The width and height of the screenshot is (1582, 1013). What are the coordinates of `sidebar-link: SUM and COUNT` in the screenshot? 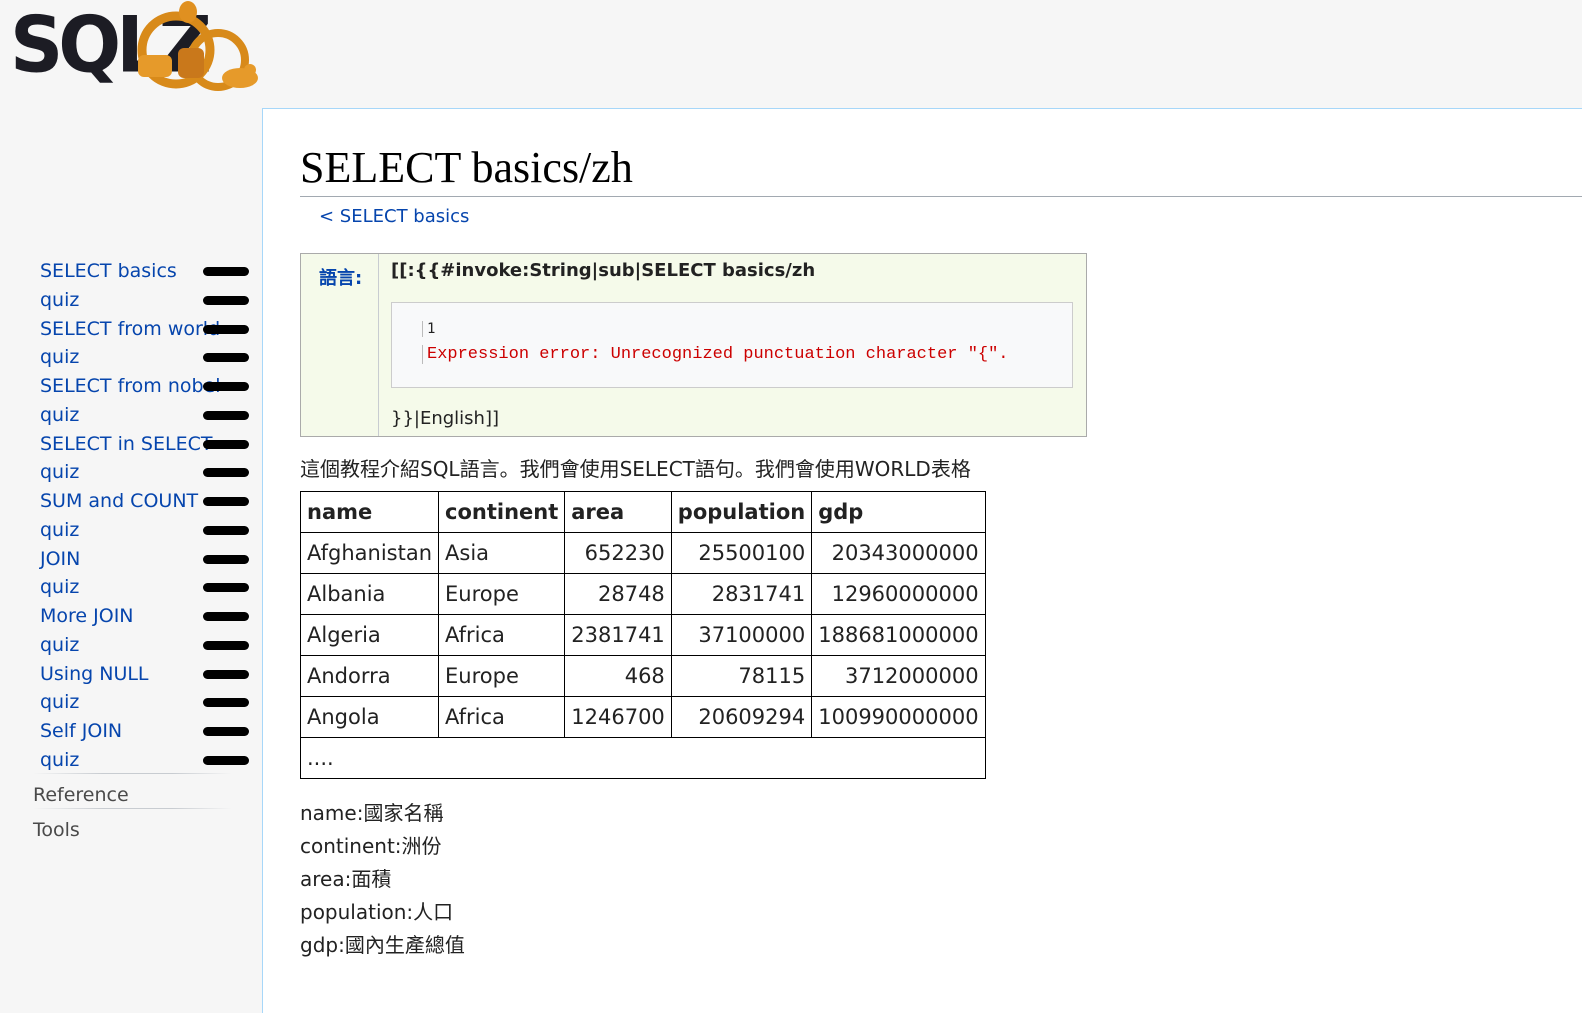 It's located at (119, 501).